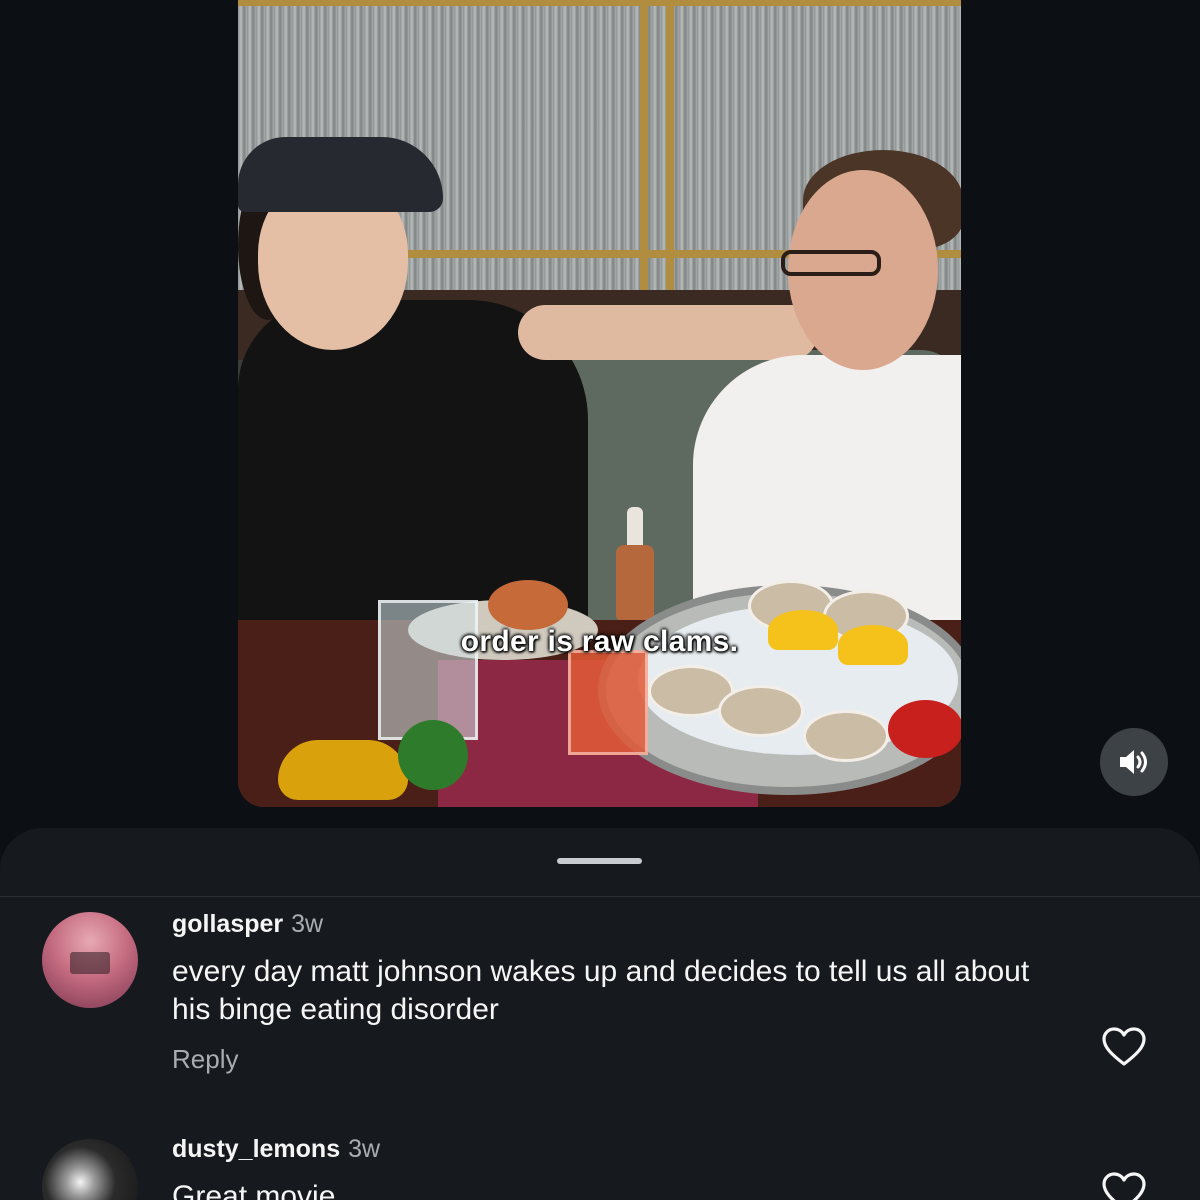 The image size is (1200, 1200). I want to click on herb-garnish, so click(433, 755).